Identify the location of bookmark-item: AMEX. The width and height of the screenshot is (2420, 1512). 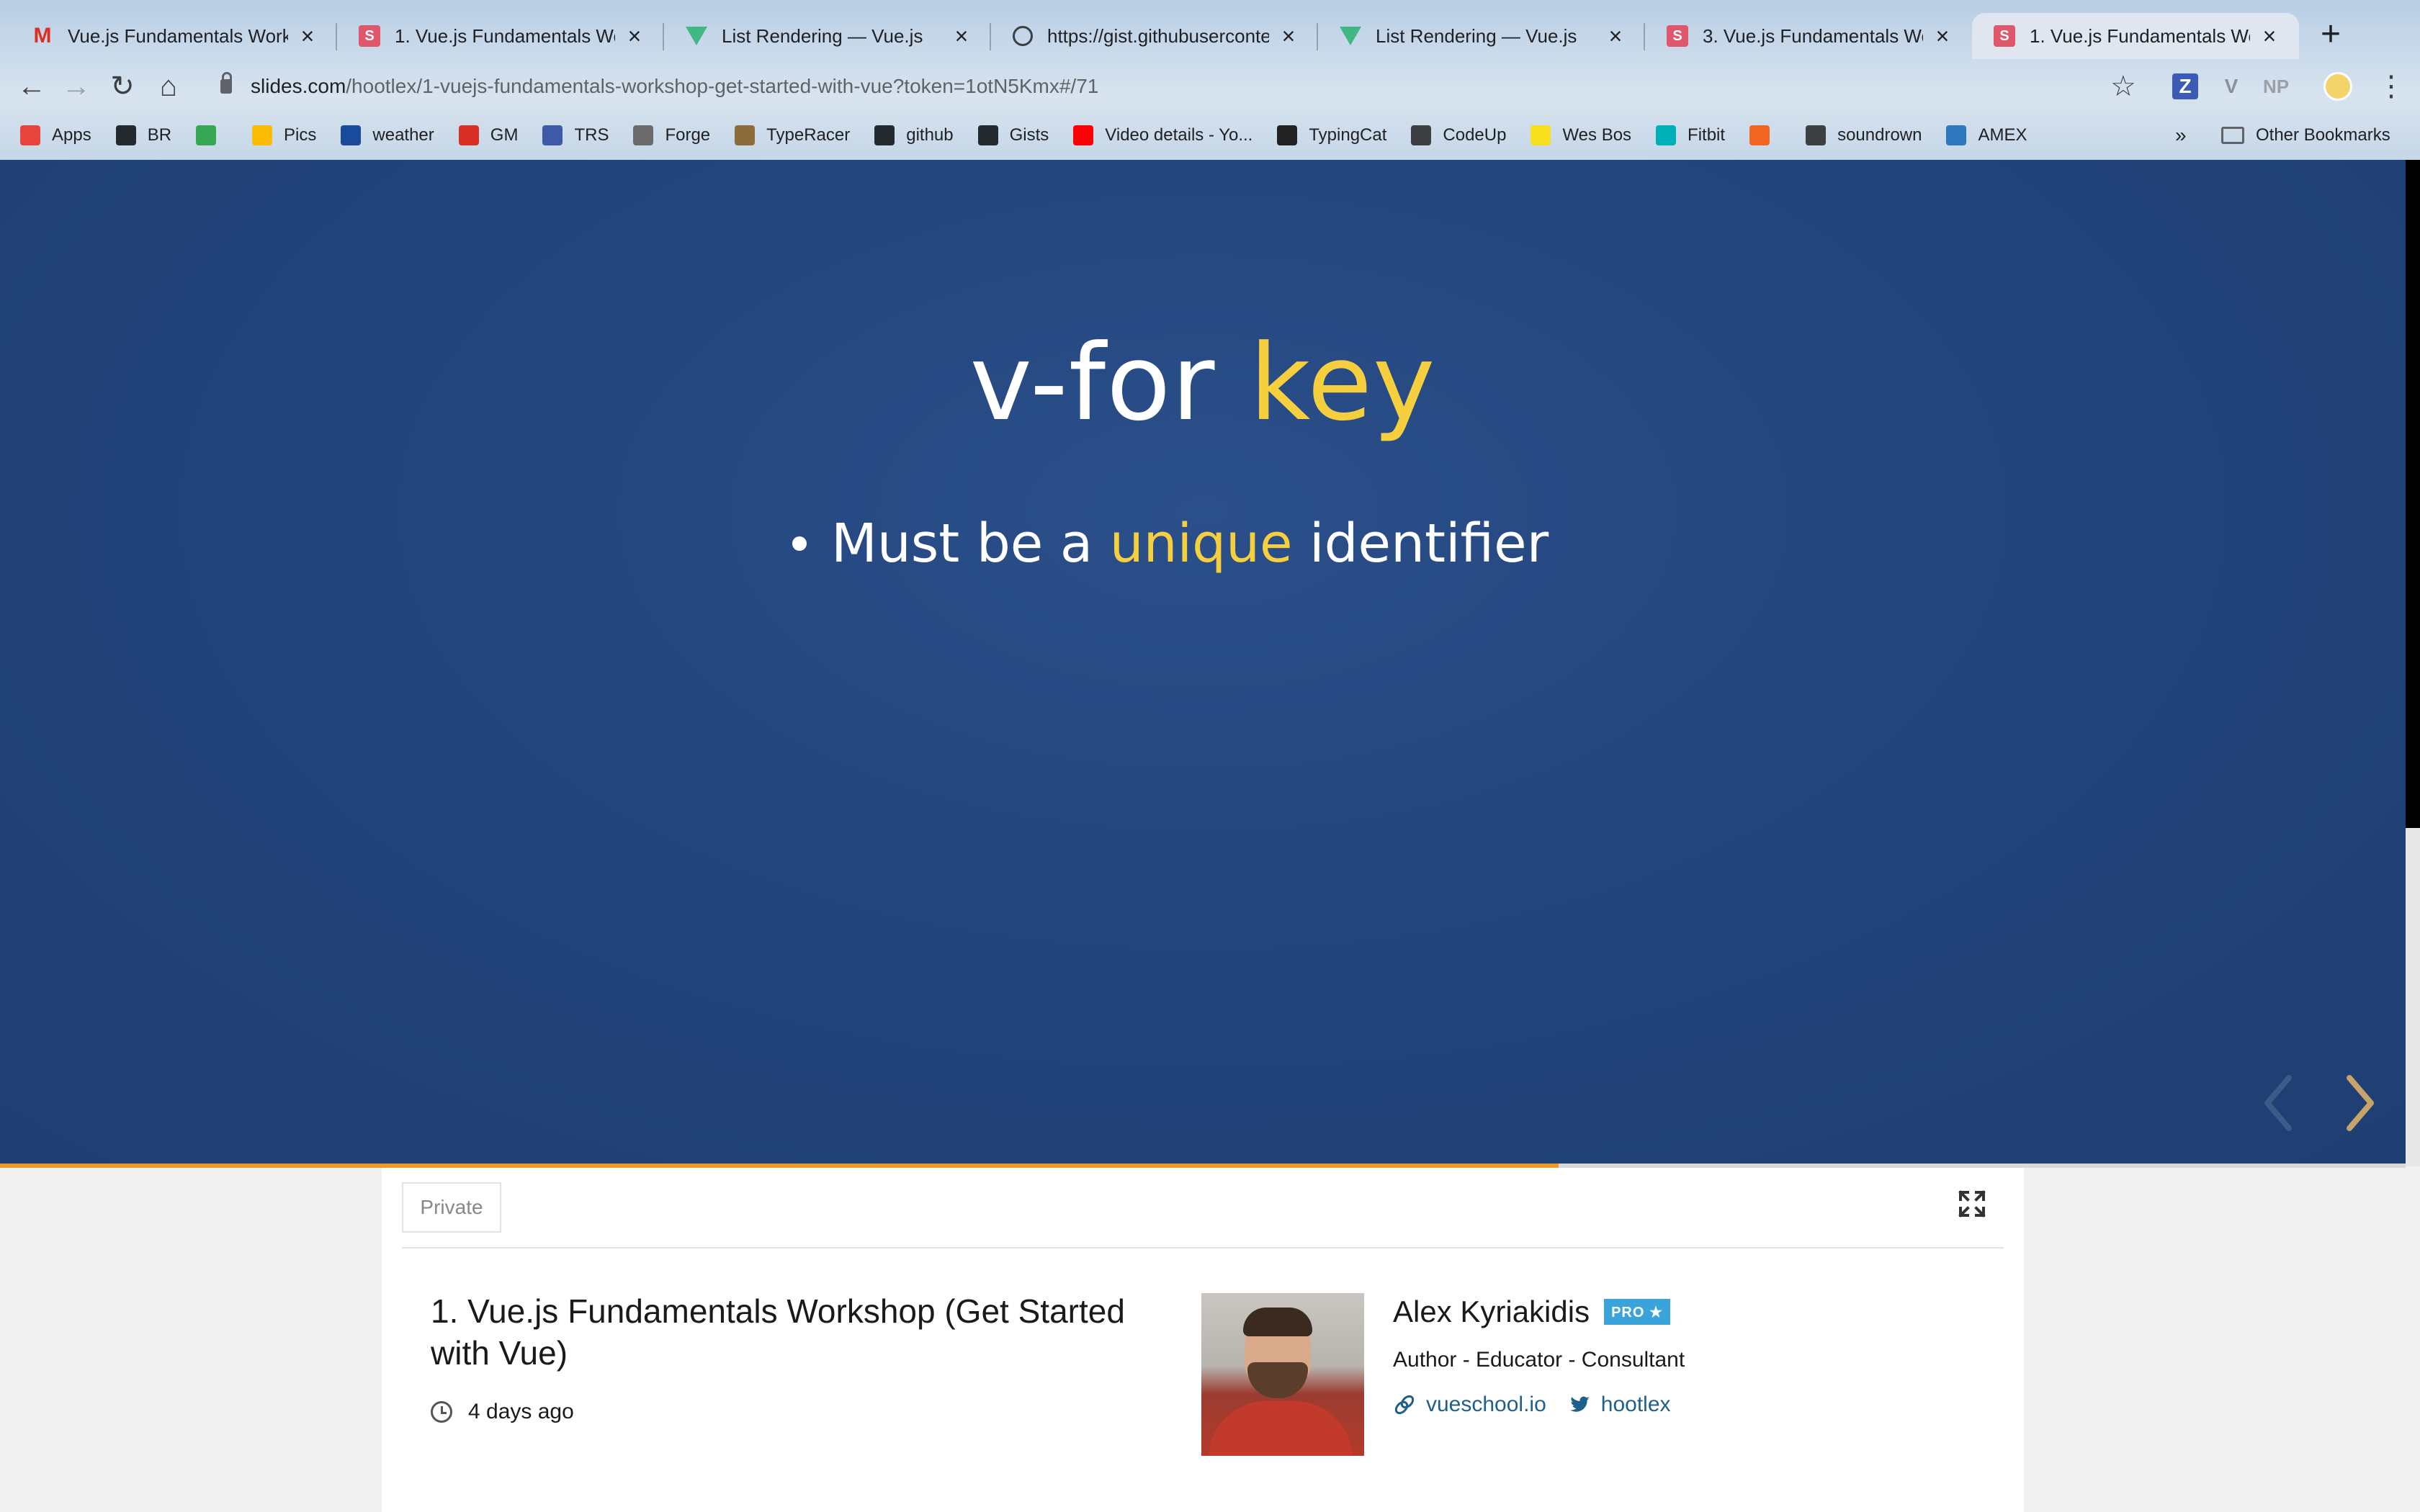
(1986, 135).